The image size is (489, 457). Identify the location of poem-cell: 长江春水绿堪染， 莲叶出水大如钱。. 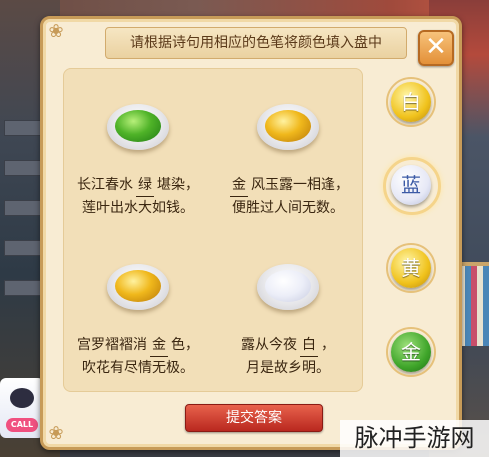
(138, 148).